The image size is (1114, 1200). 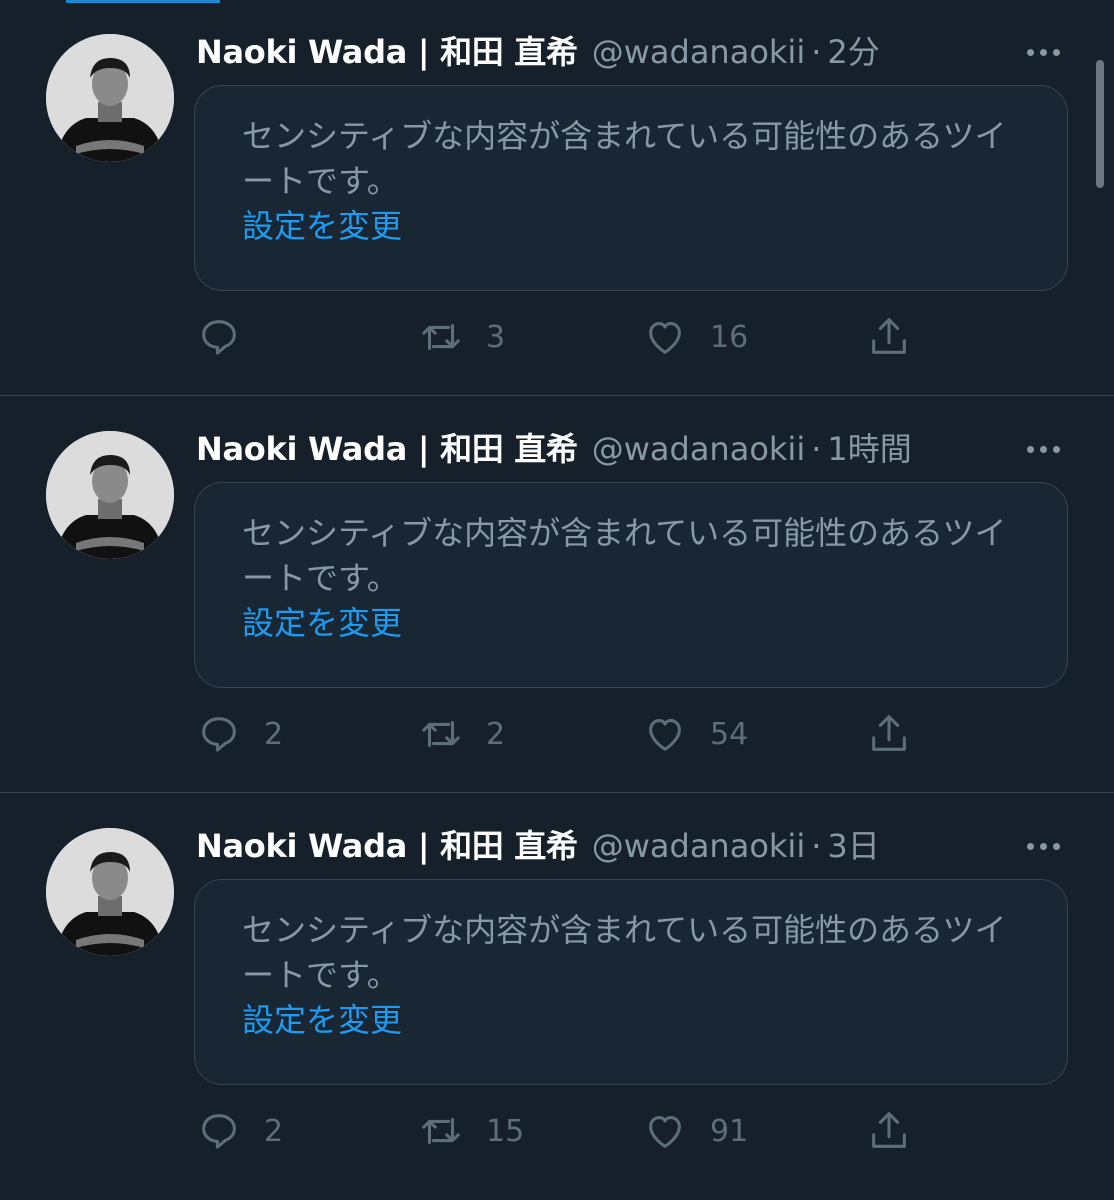 What do you see at coordinates (695, 1131) in the screenshot?
I see `like-button: 91` at bounding box center [695, 1131].